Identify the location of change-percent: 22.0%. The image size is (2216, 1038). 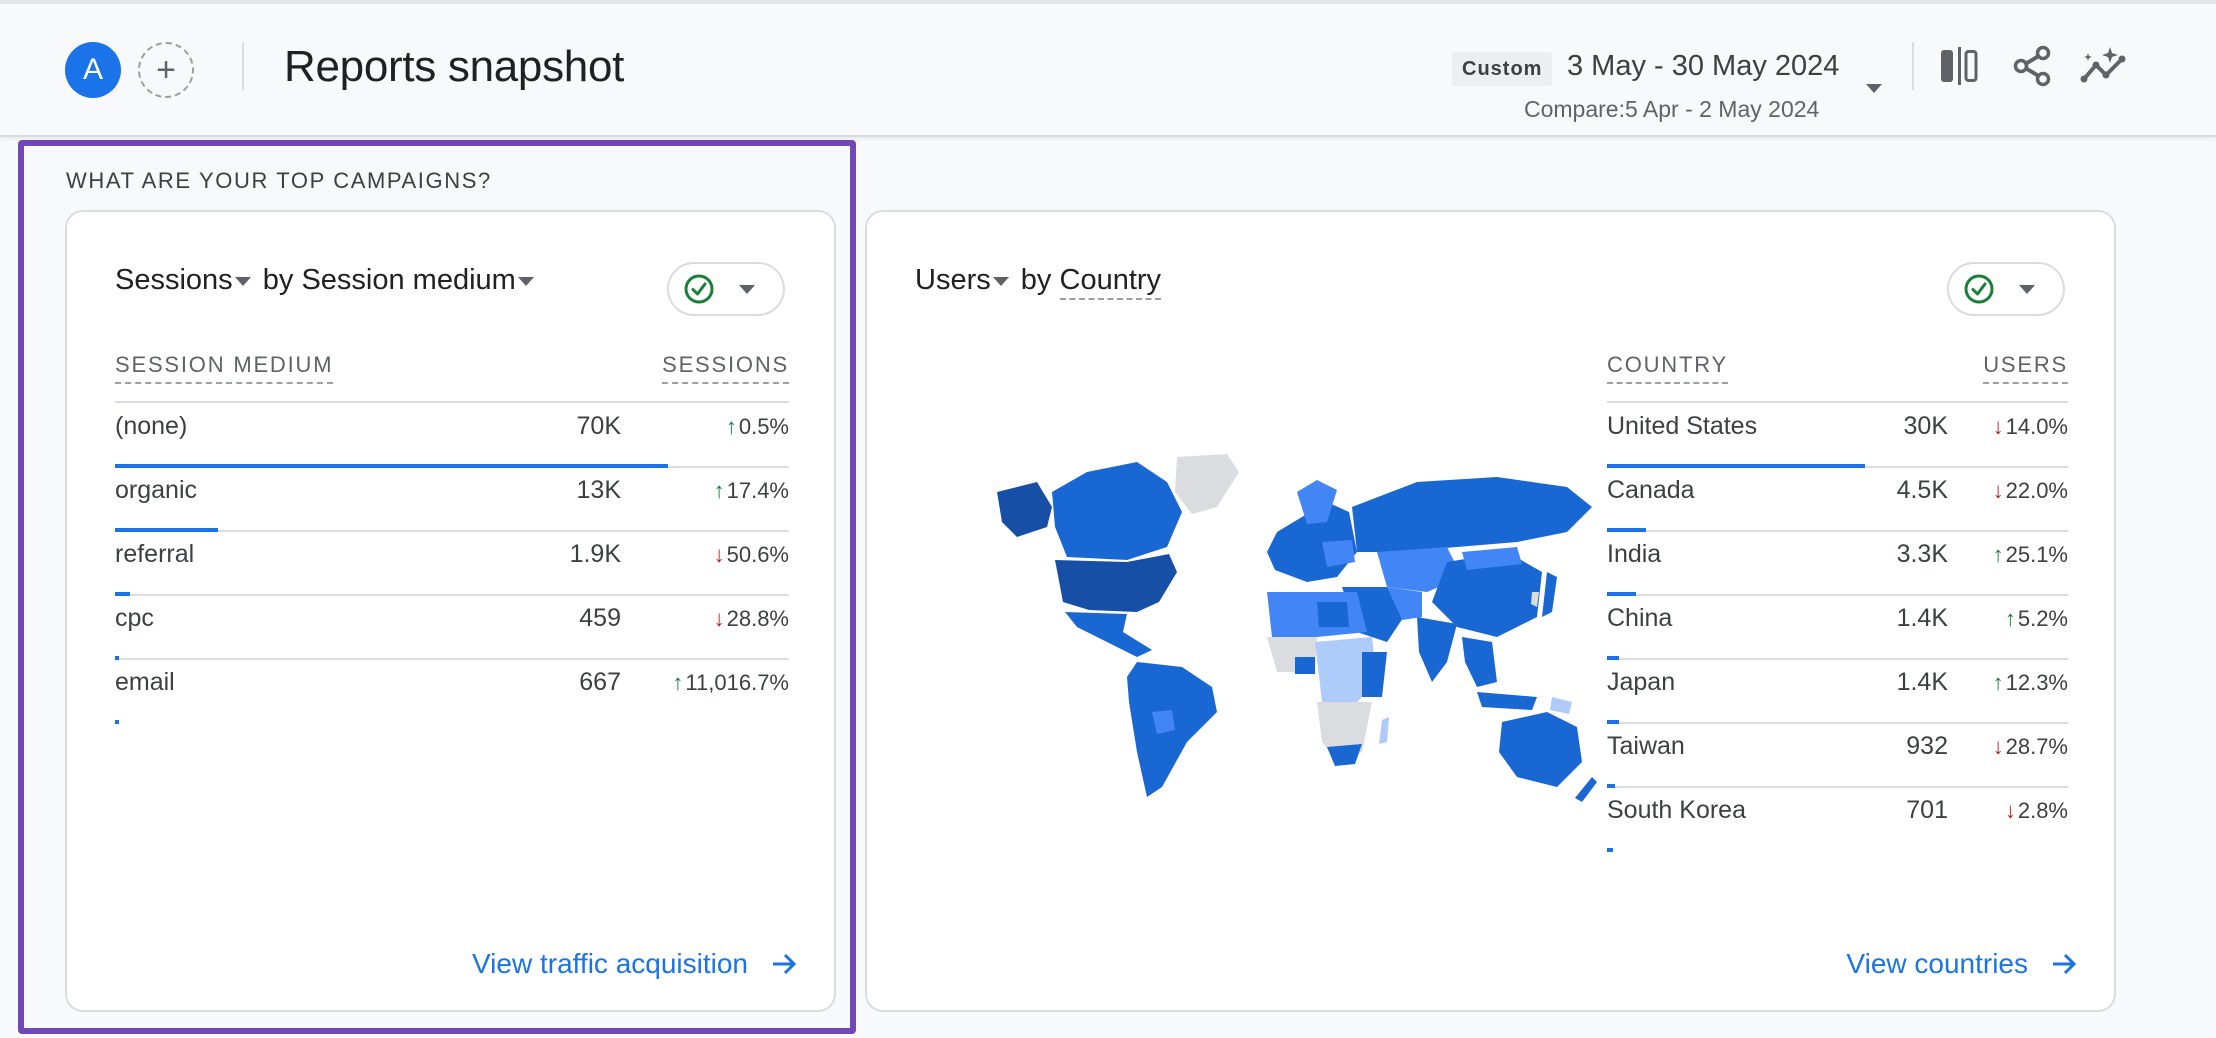
(2036, 490).